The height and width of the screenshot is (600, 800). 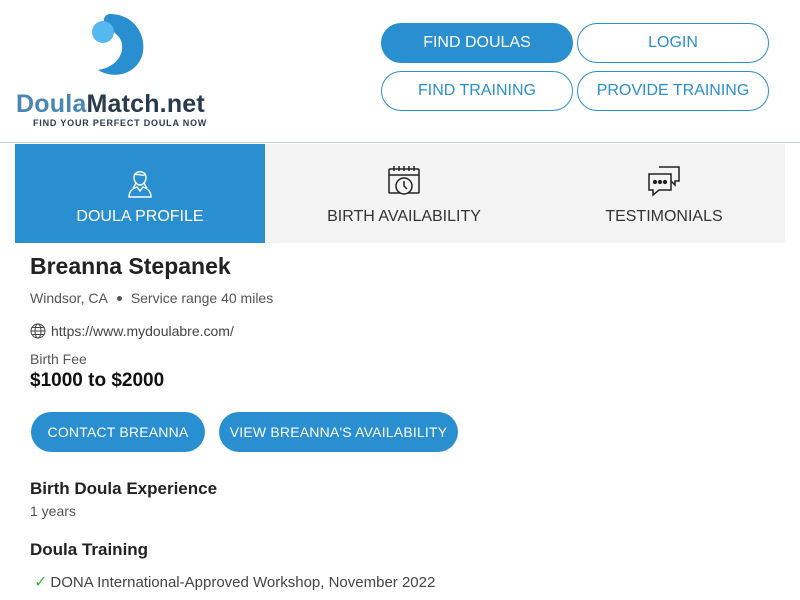 What do you see at coordinates (53, 511) in the screenshot?
I see `experience-value: 1 years` at bounding box center [53, 511].